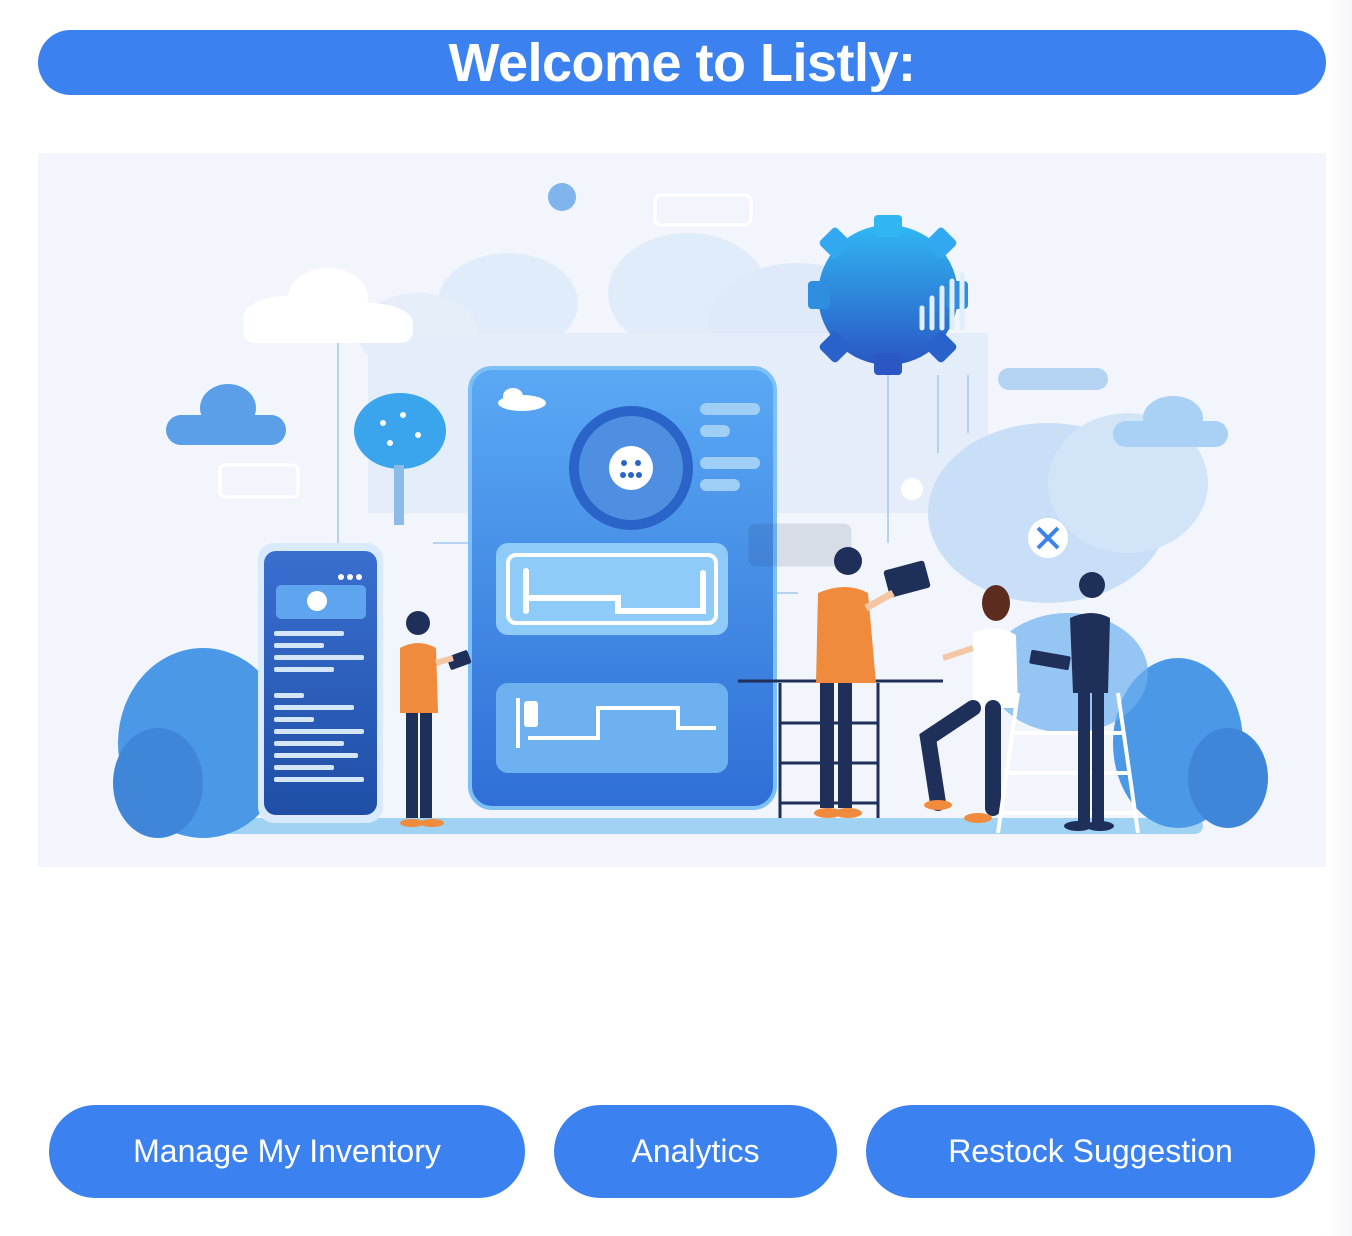 Image resolution: width=1352 pixels, height=1236 pixels. I want to click on gear-icon, so click(888, 295).